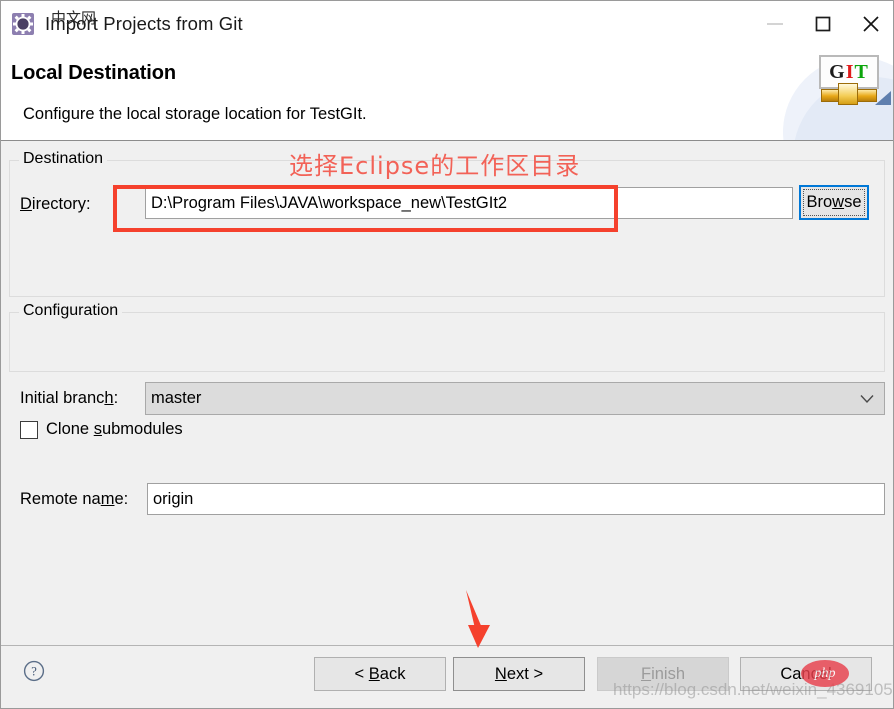 This screenshot has width=894, height=709. What do you see at coordinates (29, 429) in the screenshot?
I see `clone-submodules-checkbox` at bounding box center [29, 429].